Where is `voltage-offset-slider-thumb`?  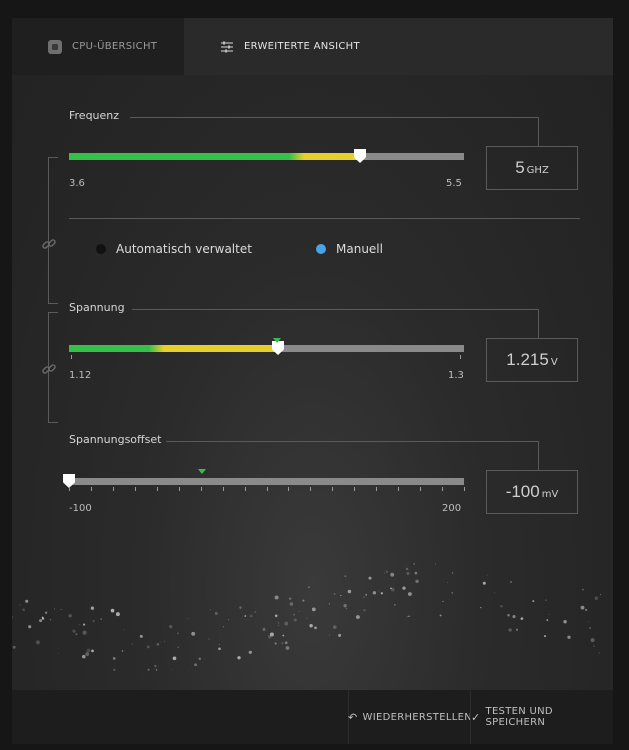
voltage-offset-slider-thumb is located at coordinates (69, 481).